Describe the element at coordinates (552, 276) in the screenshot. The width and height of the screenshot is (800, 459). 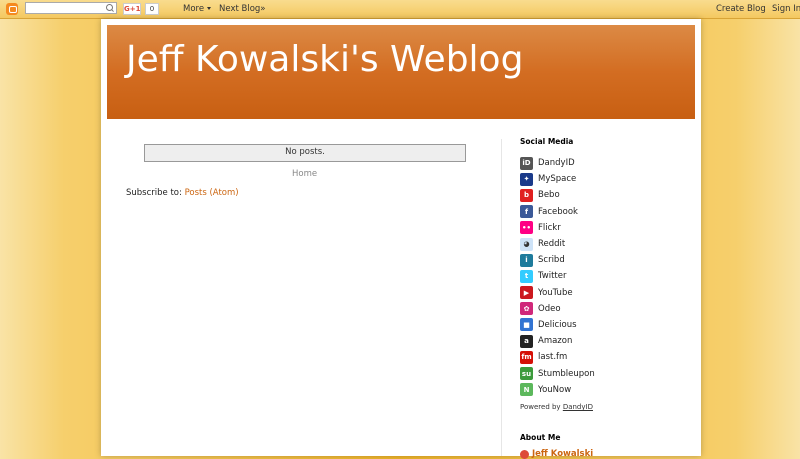
I see `social-link-label: Twitter` at that location.